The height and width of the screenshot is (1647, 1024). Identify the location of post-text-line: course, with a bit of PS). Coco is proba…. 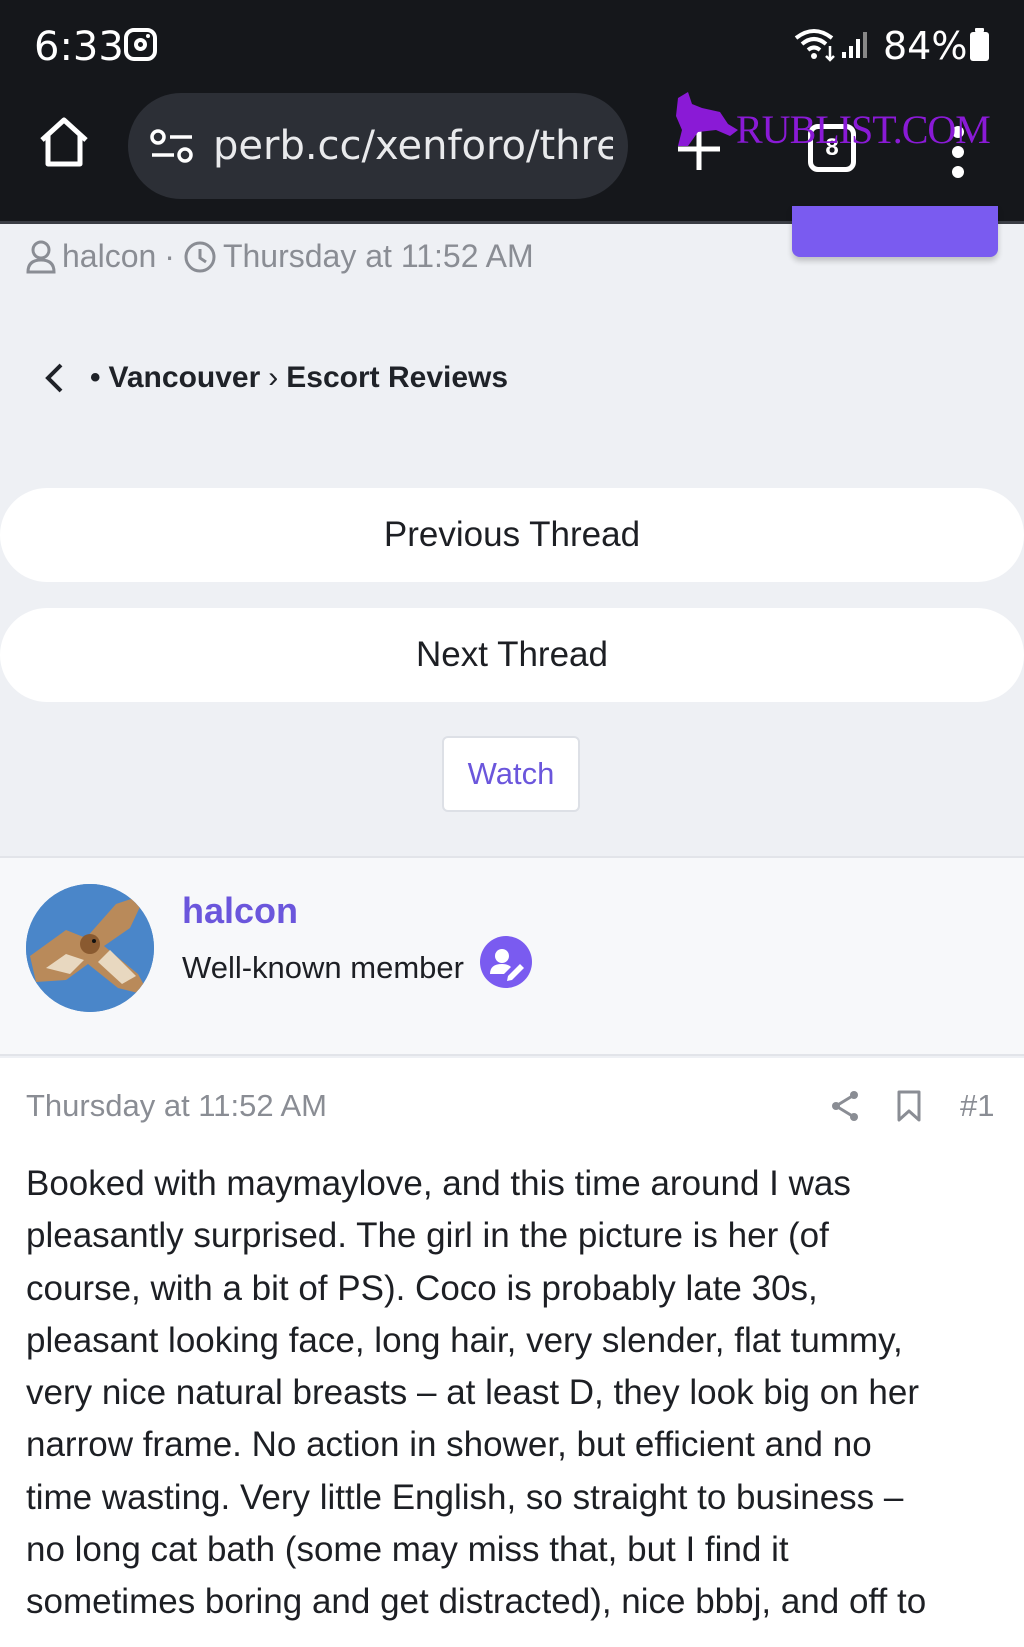
(422, 1288).